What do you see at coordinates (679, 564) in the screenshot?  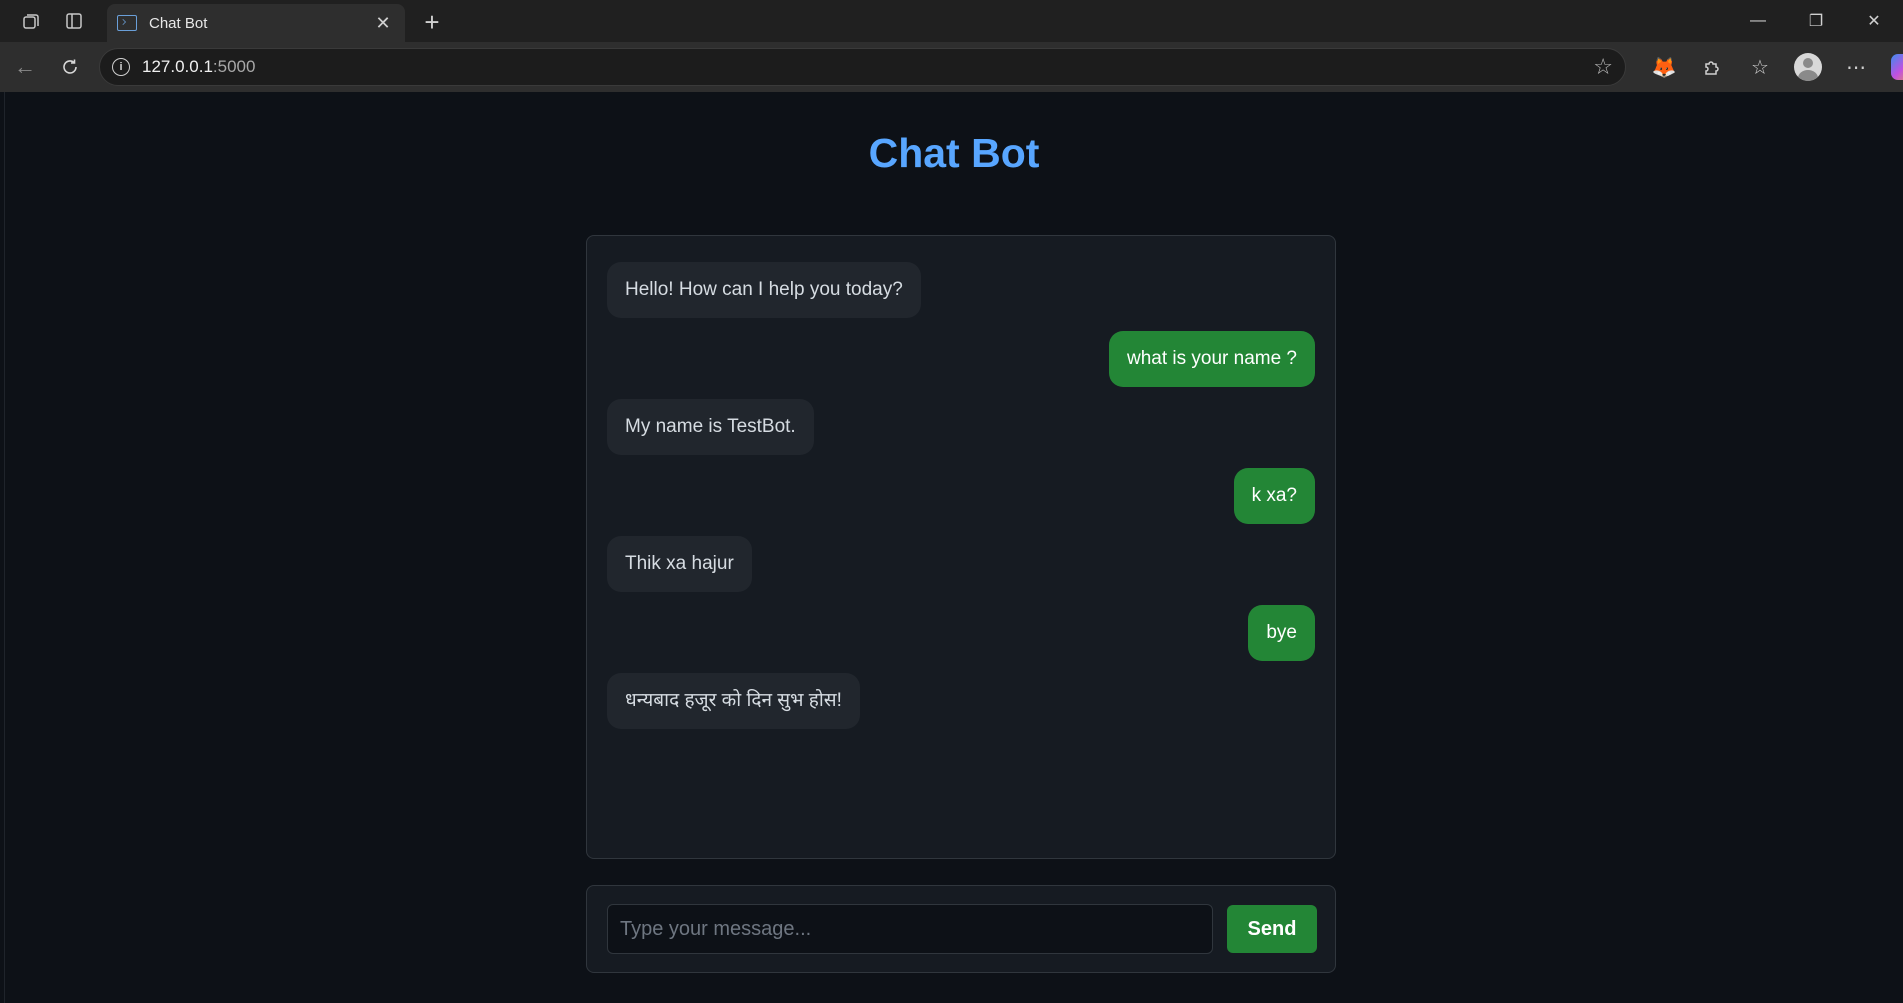 I see `bot-message: Thik xa hajur` at bounding box center [679, 564].